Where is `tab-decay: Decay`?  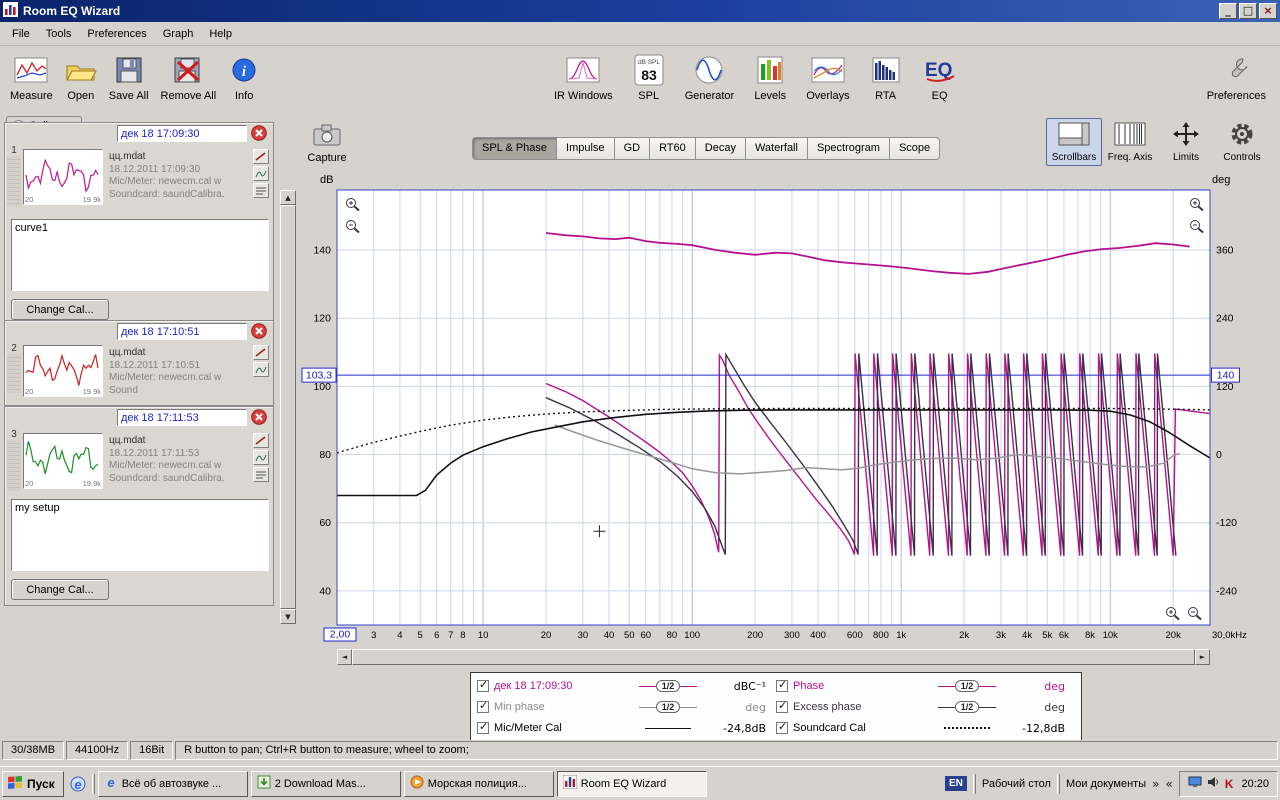
tab-decay: Decay is located at coordinates (720, 148).